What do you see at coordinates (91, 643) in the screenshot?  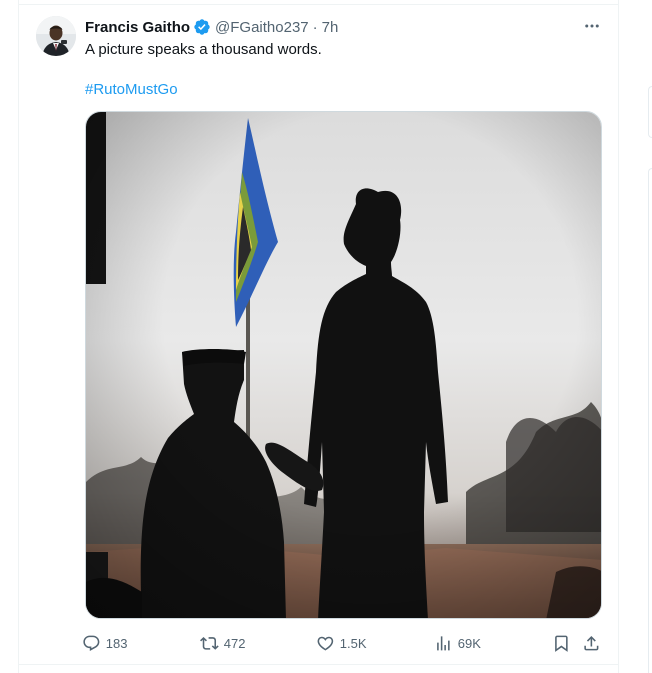 I see `reply-icon` at bounding box center [91, 643].